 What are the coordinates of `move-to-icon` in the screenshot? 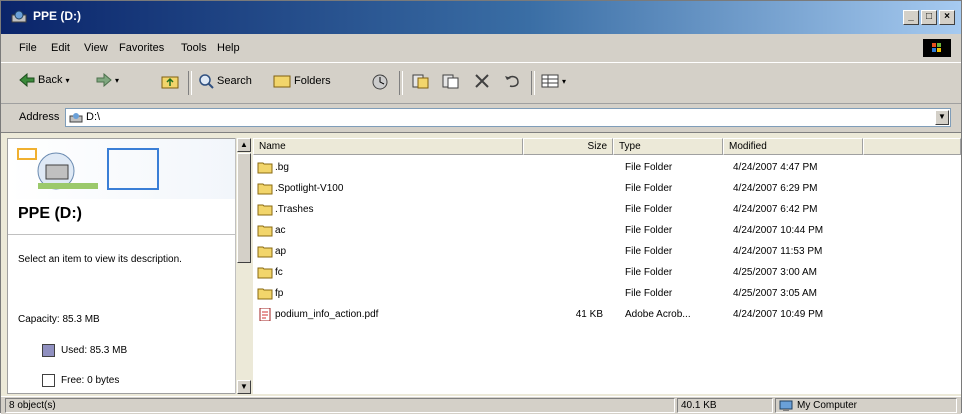 It's located at (420, 81).